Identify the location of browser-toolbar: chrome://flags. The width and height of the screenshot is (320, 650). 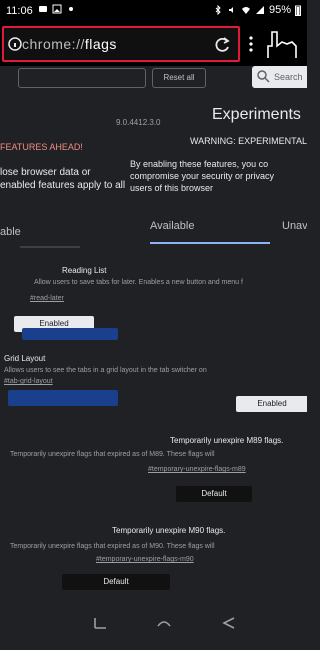
(153, 45).